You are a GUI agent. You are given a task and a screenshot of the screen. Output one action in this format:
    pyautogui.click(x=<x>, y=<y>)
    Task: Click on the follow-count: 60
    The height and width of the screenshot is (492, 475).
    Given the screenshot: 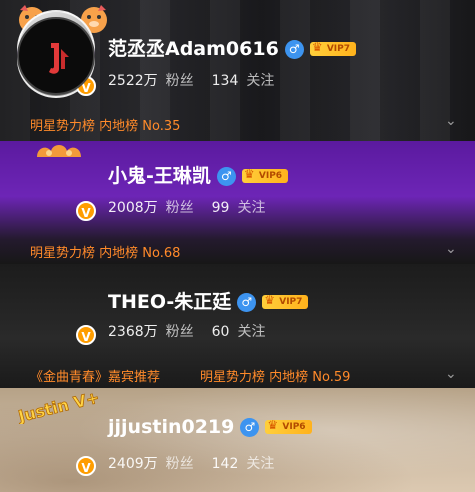 What is the action you would take?
    pyautogui.click(x=220, y=332)
    